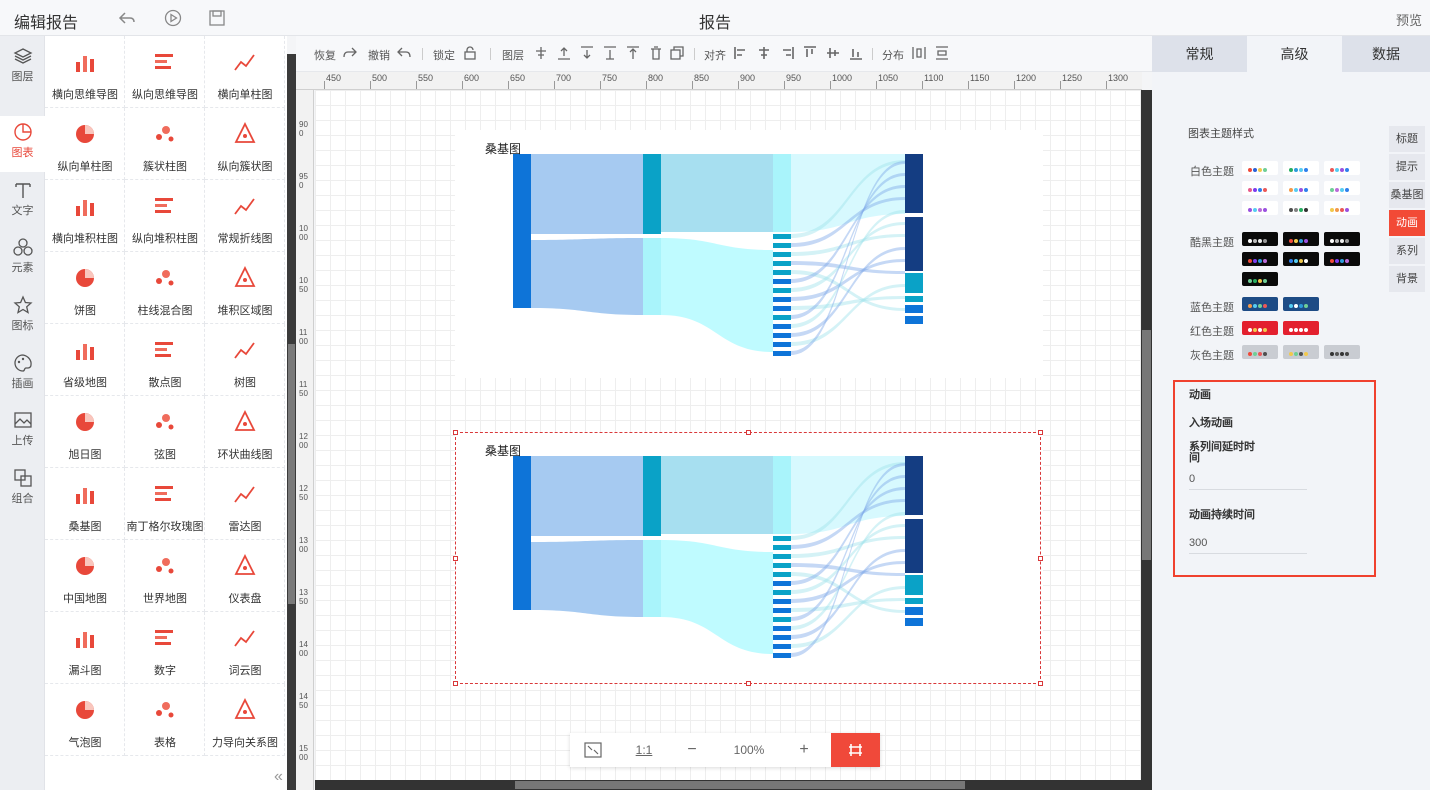 This screenshot has height=790, width=1430. I want to click on palette-item: 饼图, so click(85, 288).